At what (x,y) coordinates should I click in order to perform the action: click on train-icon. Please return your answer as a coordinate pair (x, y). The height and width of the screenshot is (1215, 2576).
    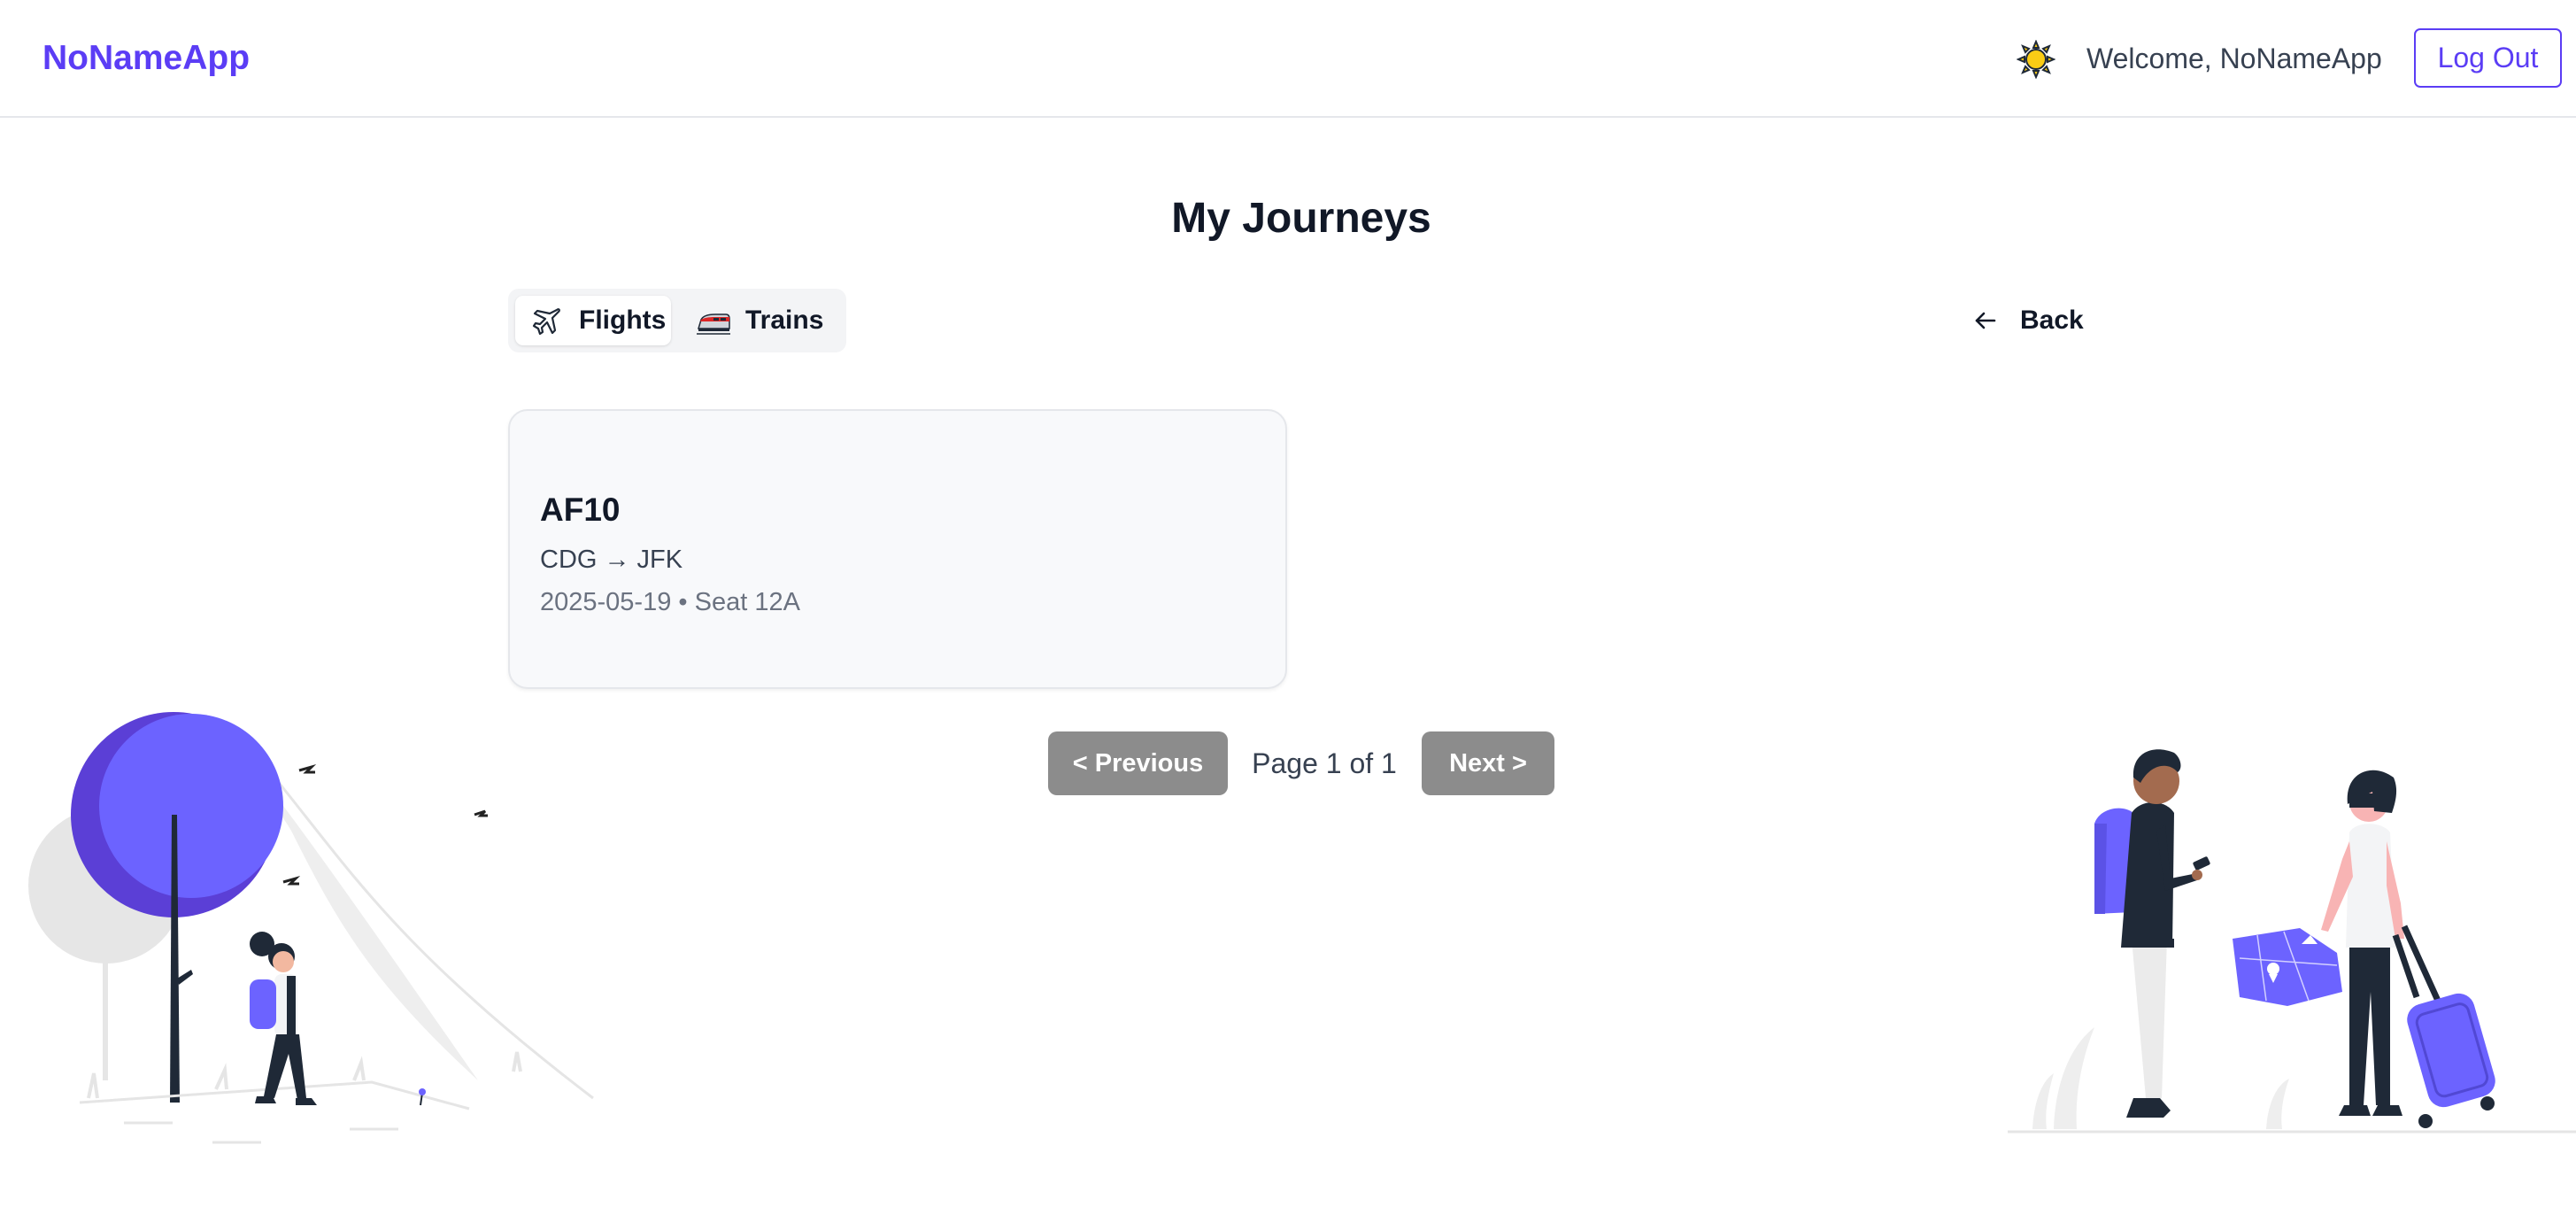
    Looking at the image, I should click on (713, 320).